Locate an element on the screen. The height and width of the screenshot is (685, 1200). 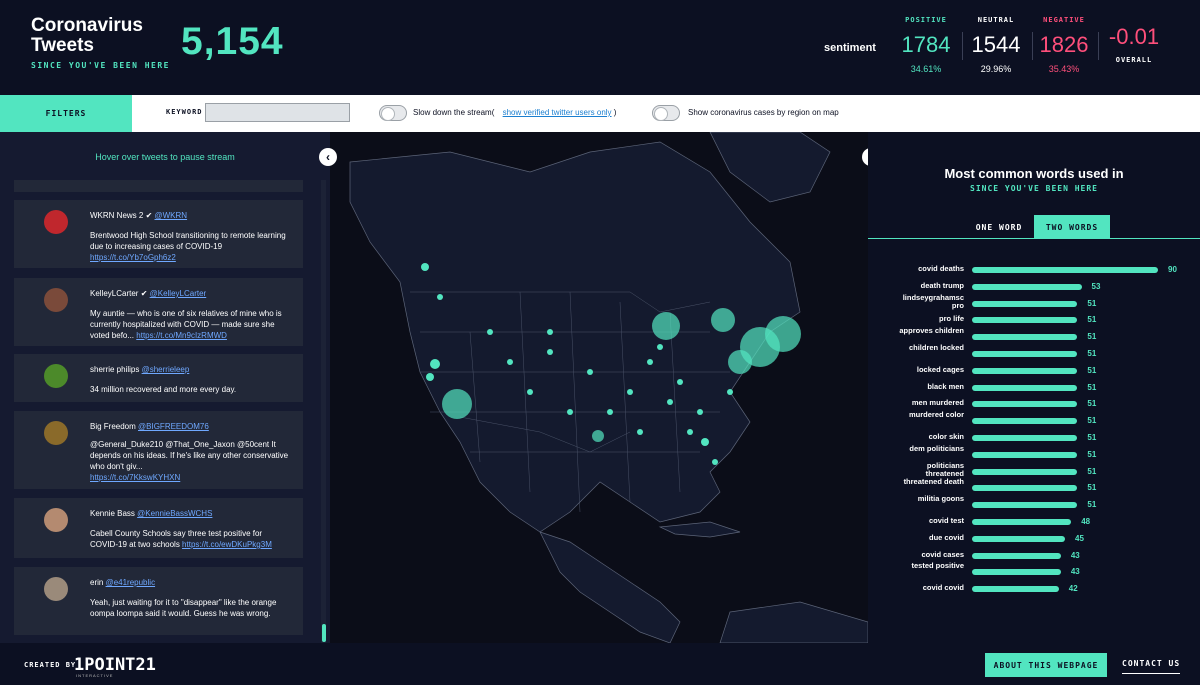
word-value: 45 is located at coordinates (1079, 538).